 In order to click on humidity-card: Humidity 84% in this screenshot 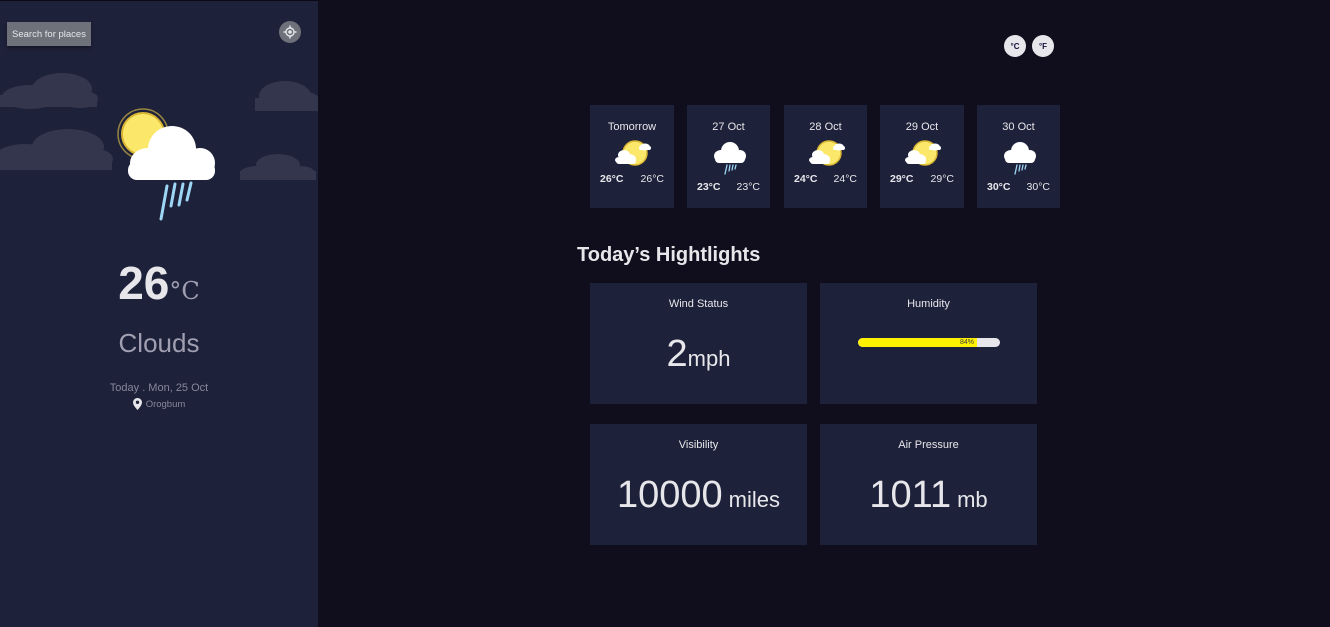, I will do `click(928, 343)`.